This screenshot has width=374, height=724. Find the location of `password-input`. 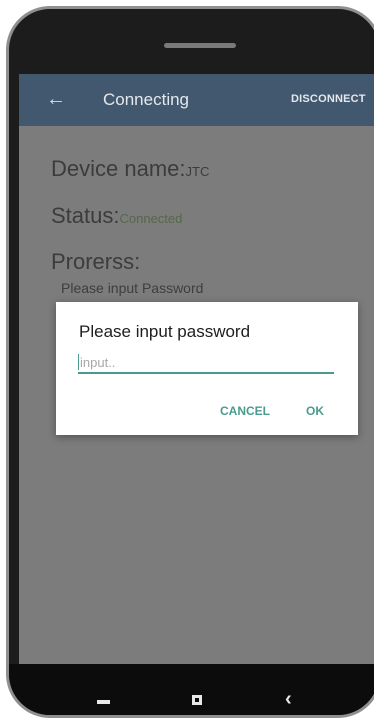

password-input is located at coordinates (206, 363).